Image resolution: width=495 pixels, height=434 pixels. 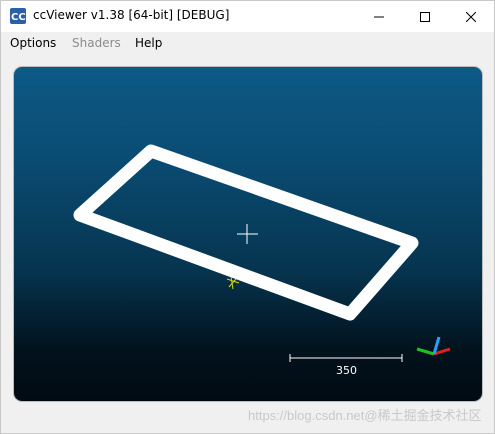 I want to click on close-button, so click(x=471, y=16).